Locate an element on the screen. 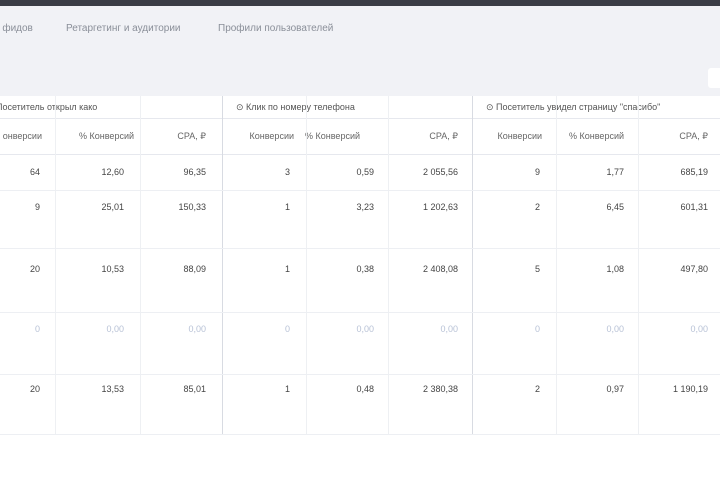  col-cpa-3: CPA, ₽ is located at coordinates (693, 136).